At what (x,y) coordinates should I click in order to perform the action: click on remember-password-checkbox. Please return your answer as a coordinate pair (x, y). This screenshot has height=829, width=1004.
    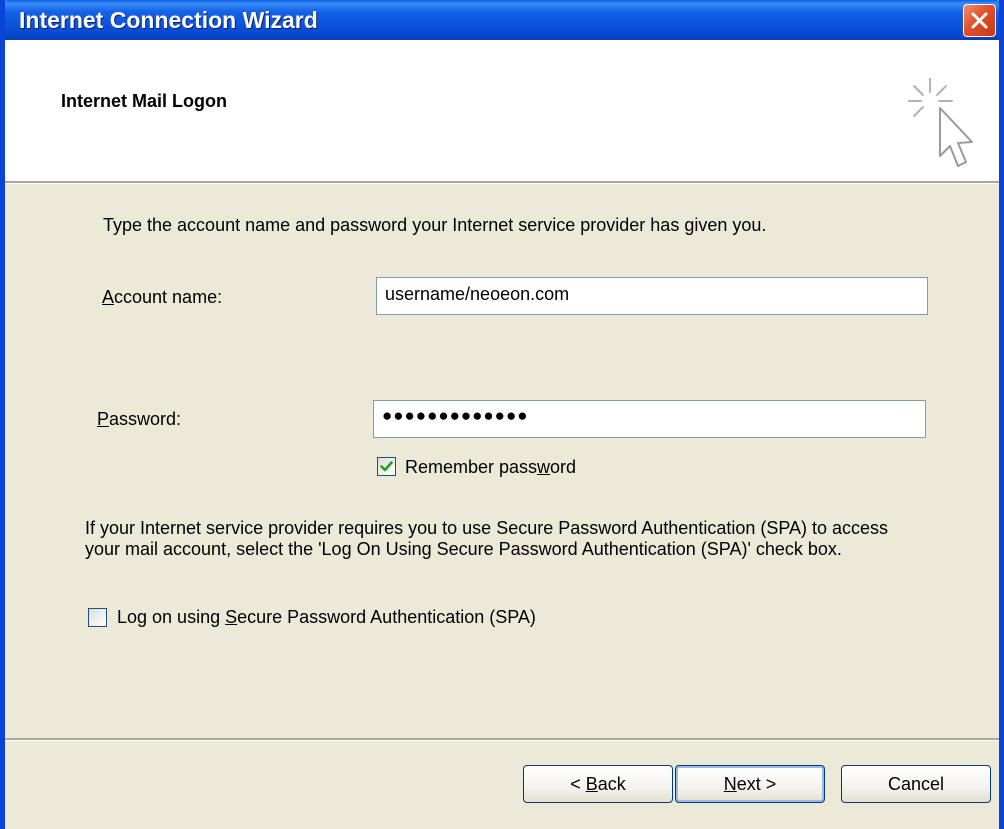
    Looking at the image, I should click on (386, 466).